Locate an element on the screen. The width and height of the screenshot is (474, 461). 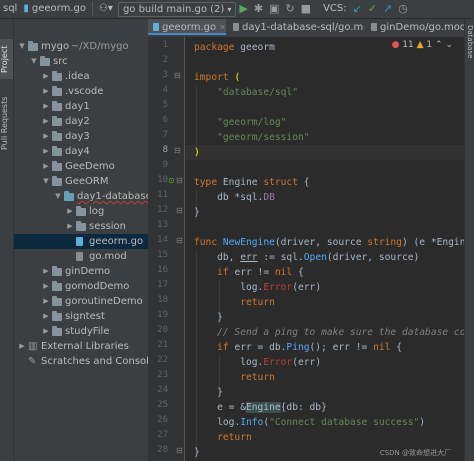
code-line: "geeorm/log" is located at coordinates (325, 122).